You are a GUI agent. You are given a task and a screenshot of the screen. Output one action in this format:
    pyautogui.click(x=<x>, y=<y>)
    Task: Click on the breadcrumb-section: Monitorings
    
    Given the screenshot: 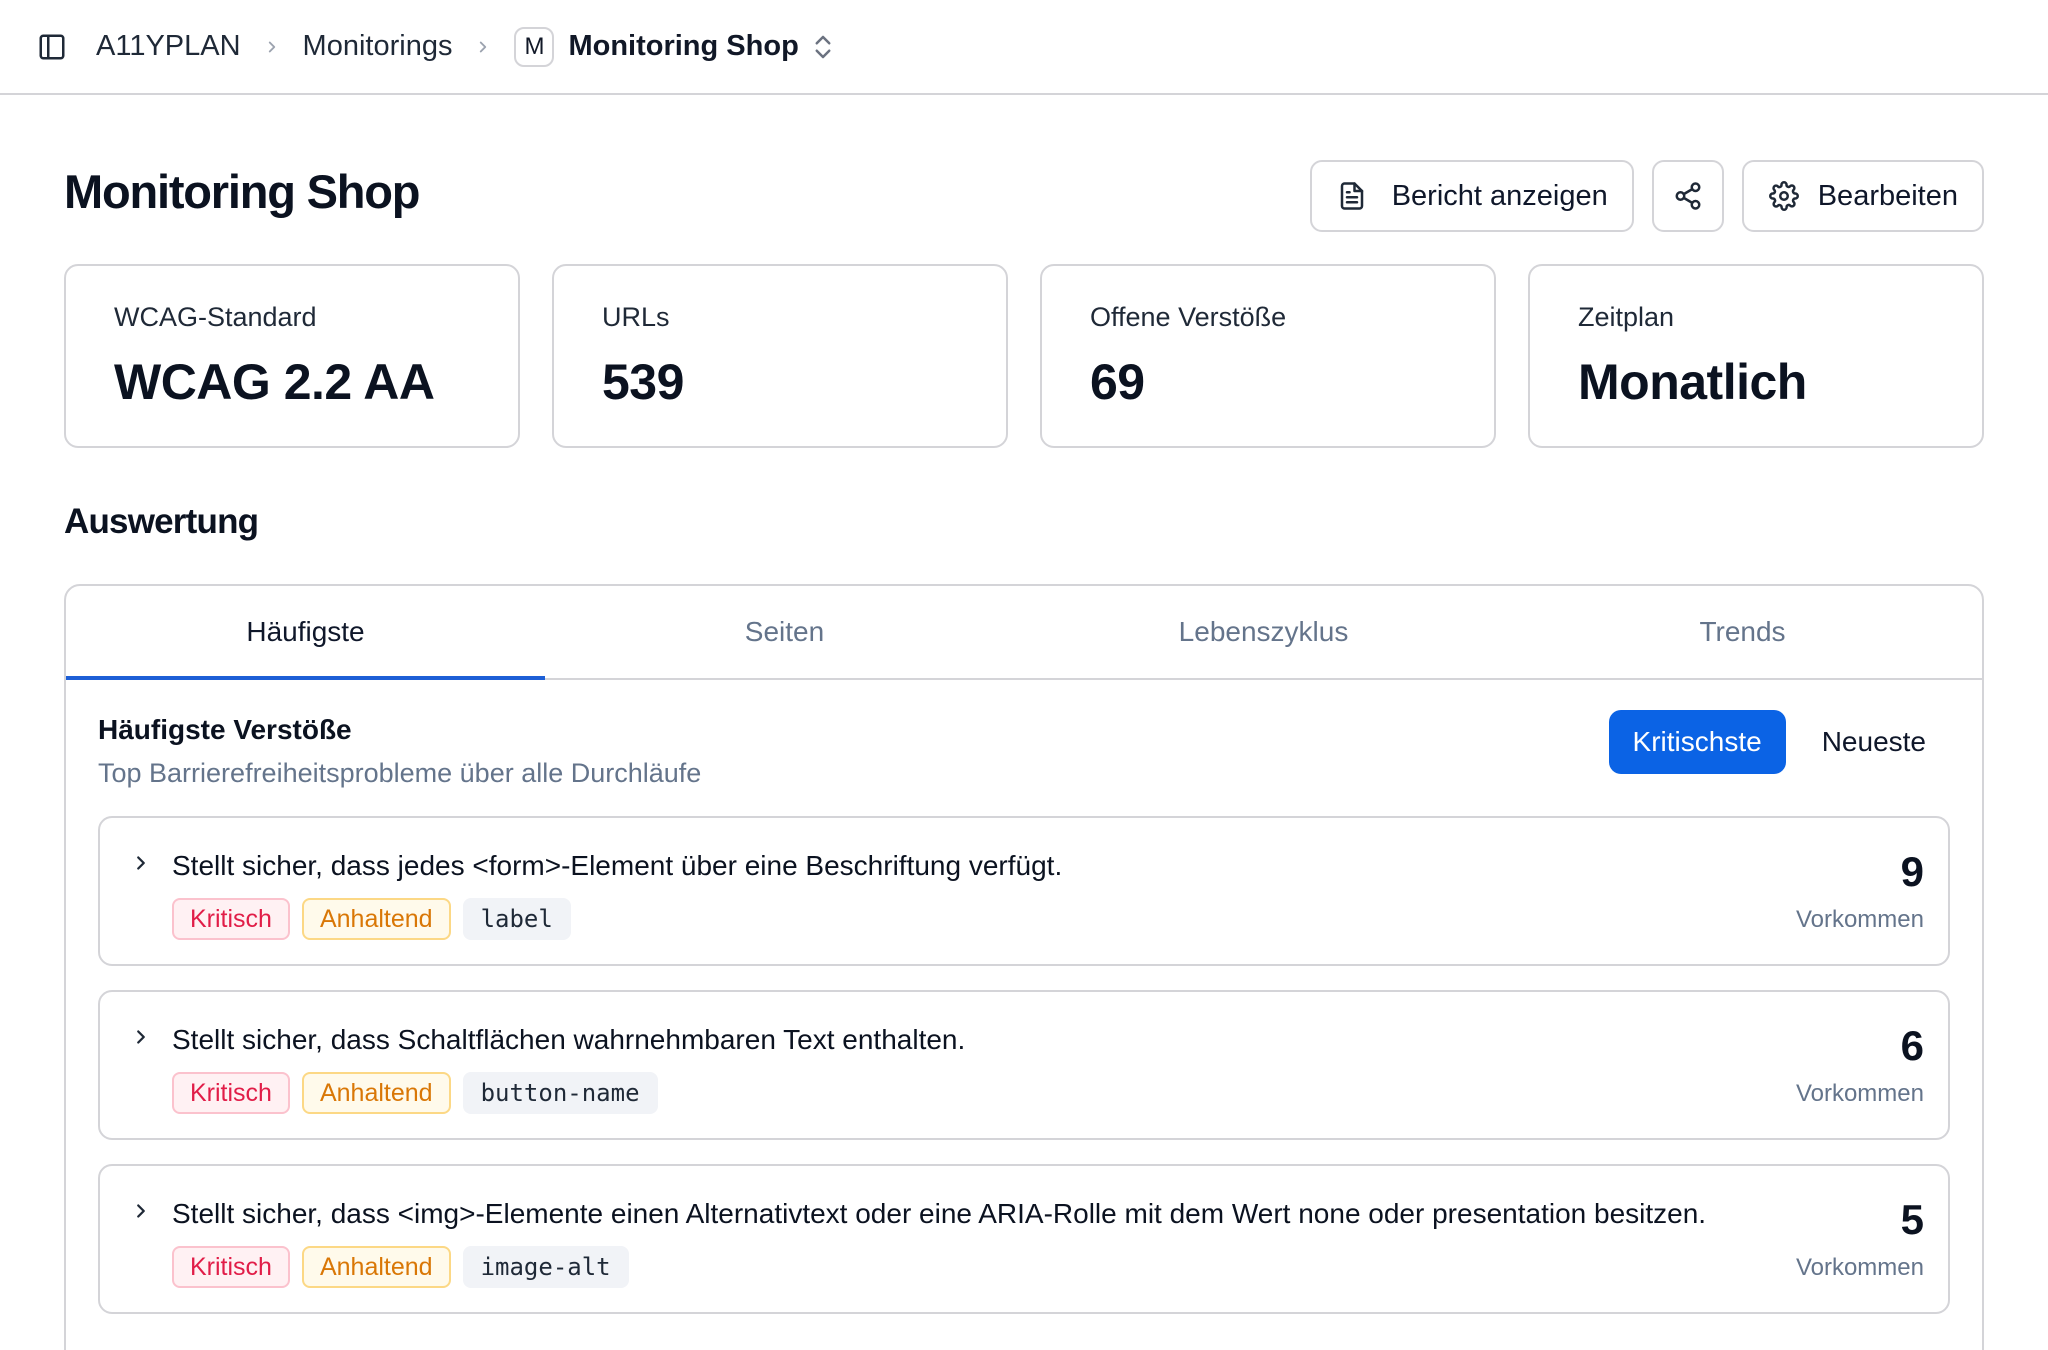 What is the action you would take?
    pyautogui.click(x=378, y=46)
    